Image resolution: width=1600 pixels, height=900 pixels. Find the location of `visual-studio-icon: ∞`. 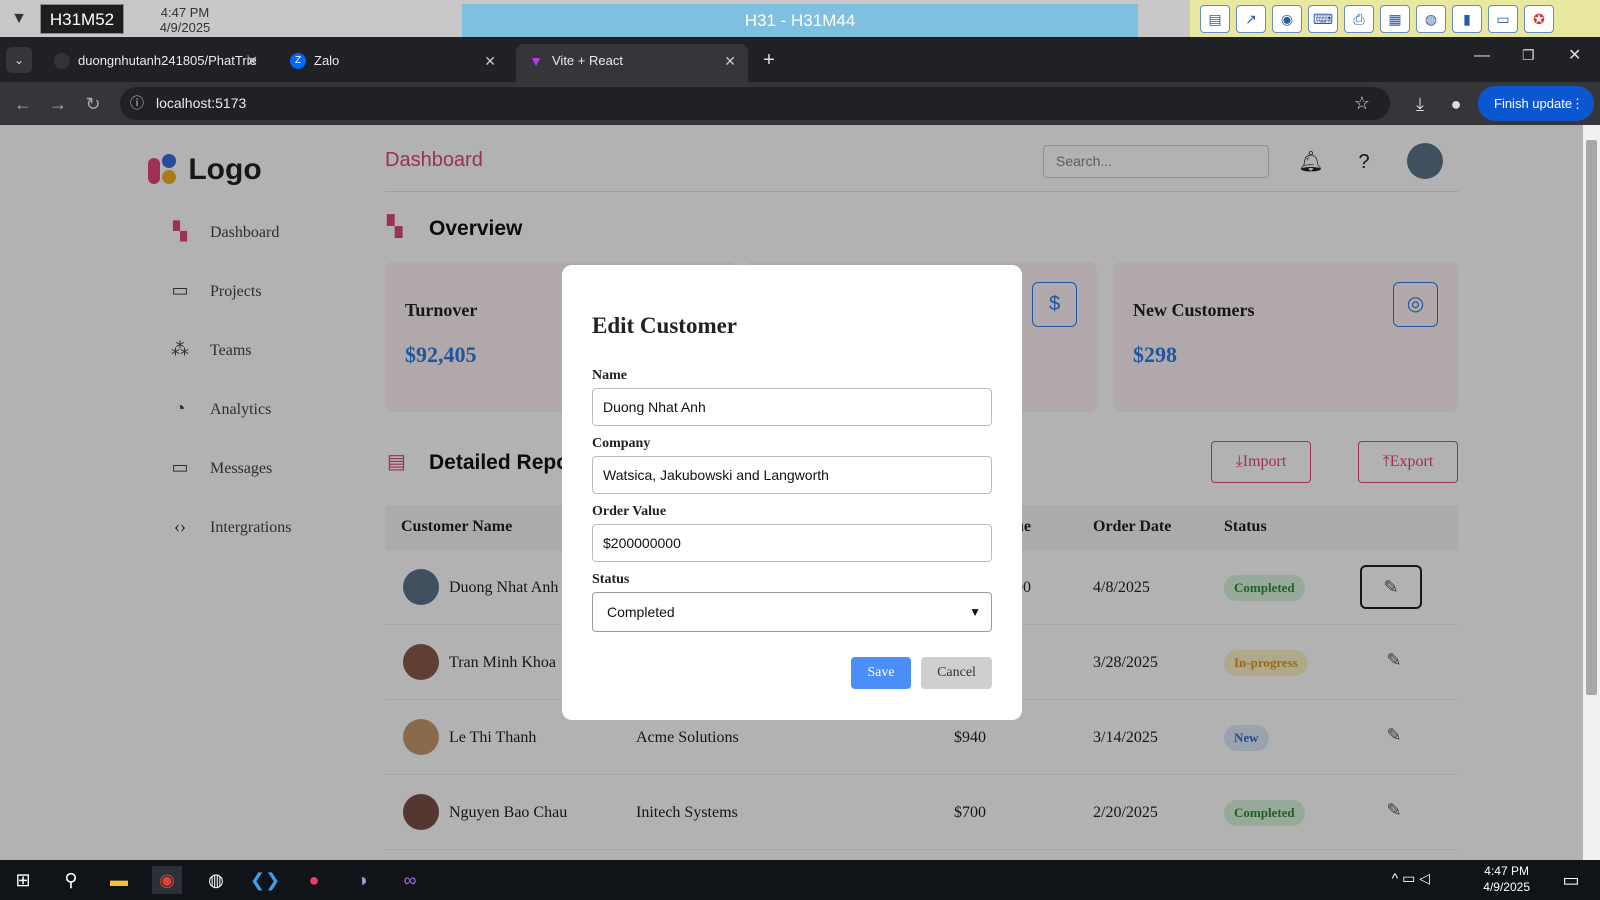

visual-studio-icon: ∞ is located at coordinates (410, 880).